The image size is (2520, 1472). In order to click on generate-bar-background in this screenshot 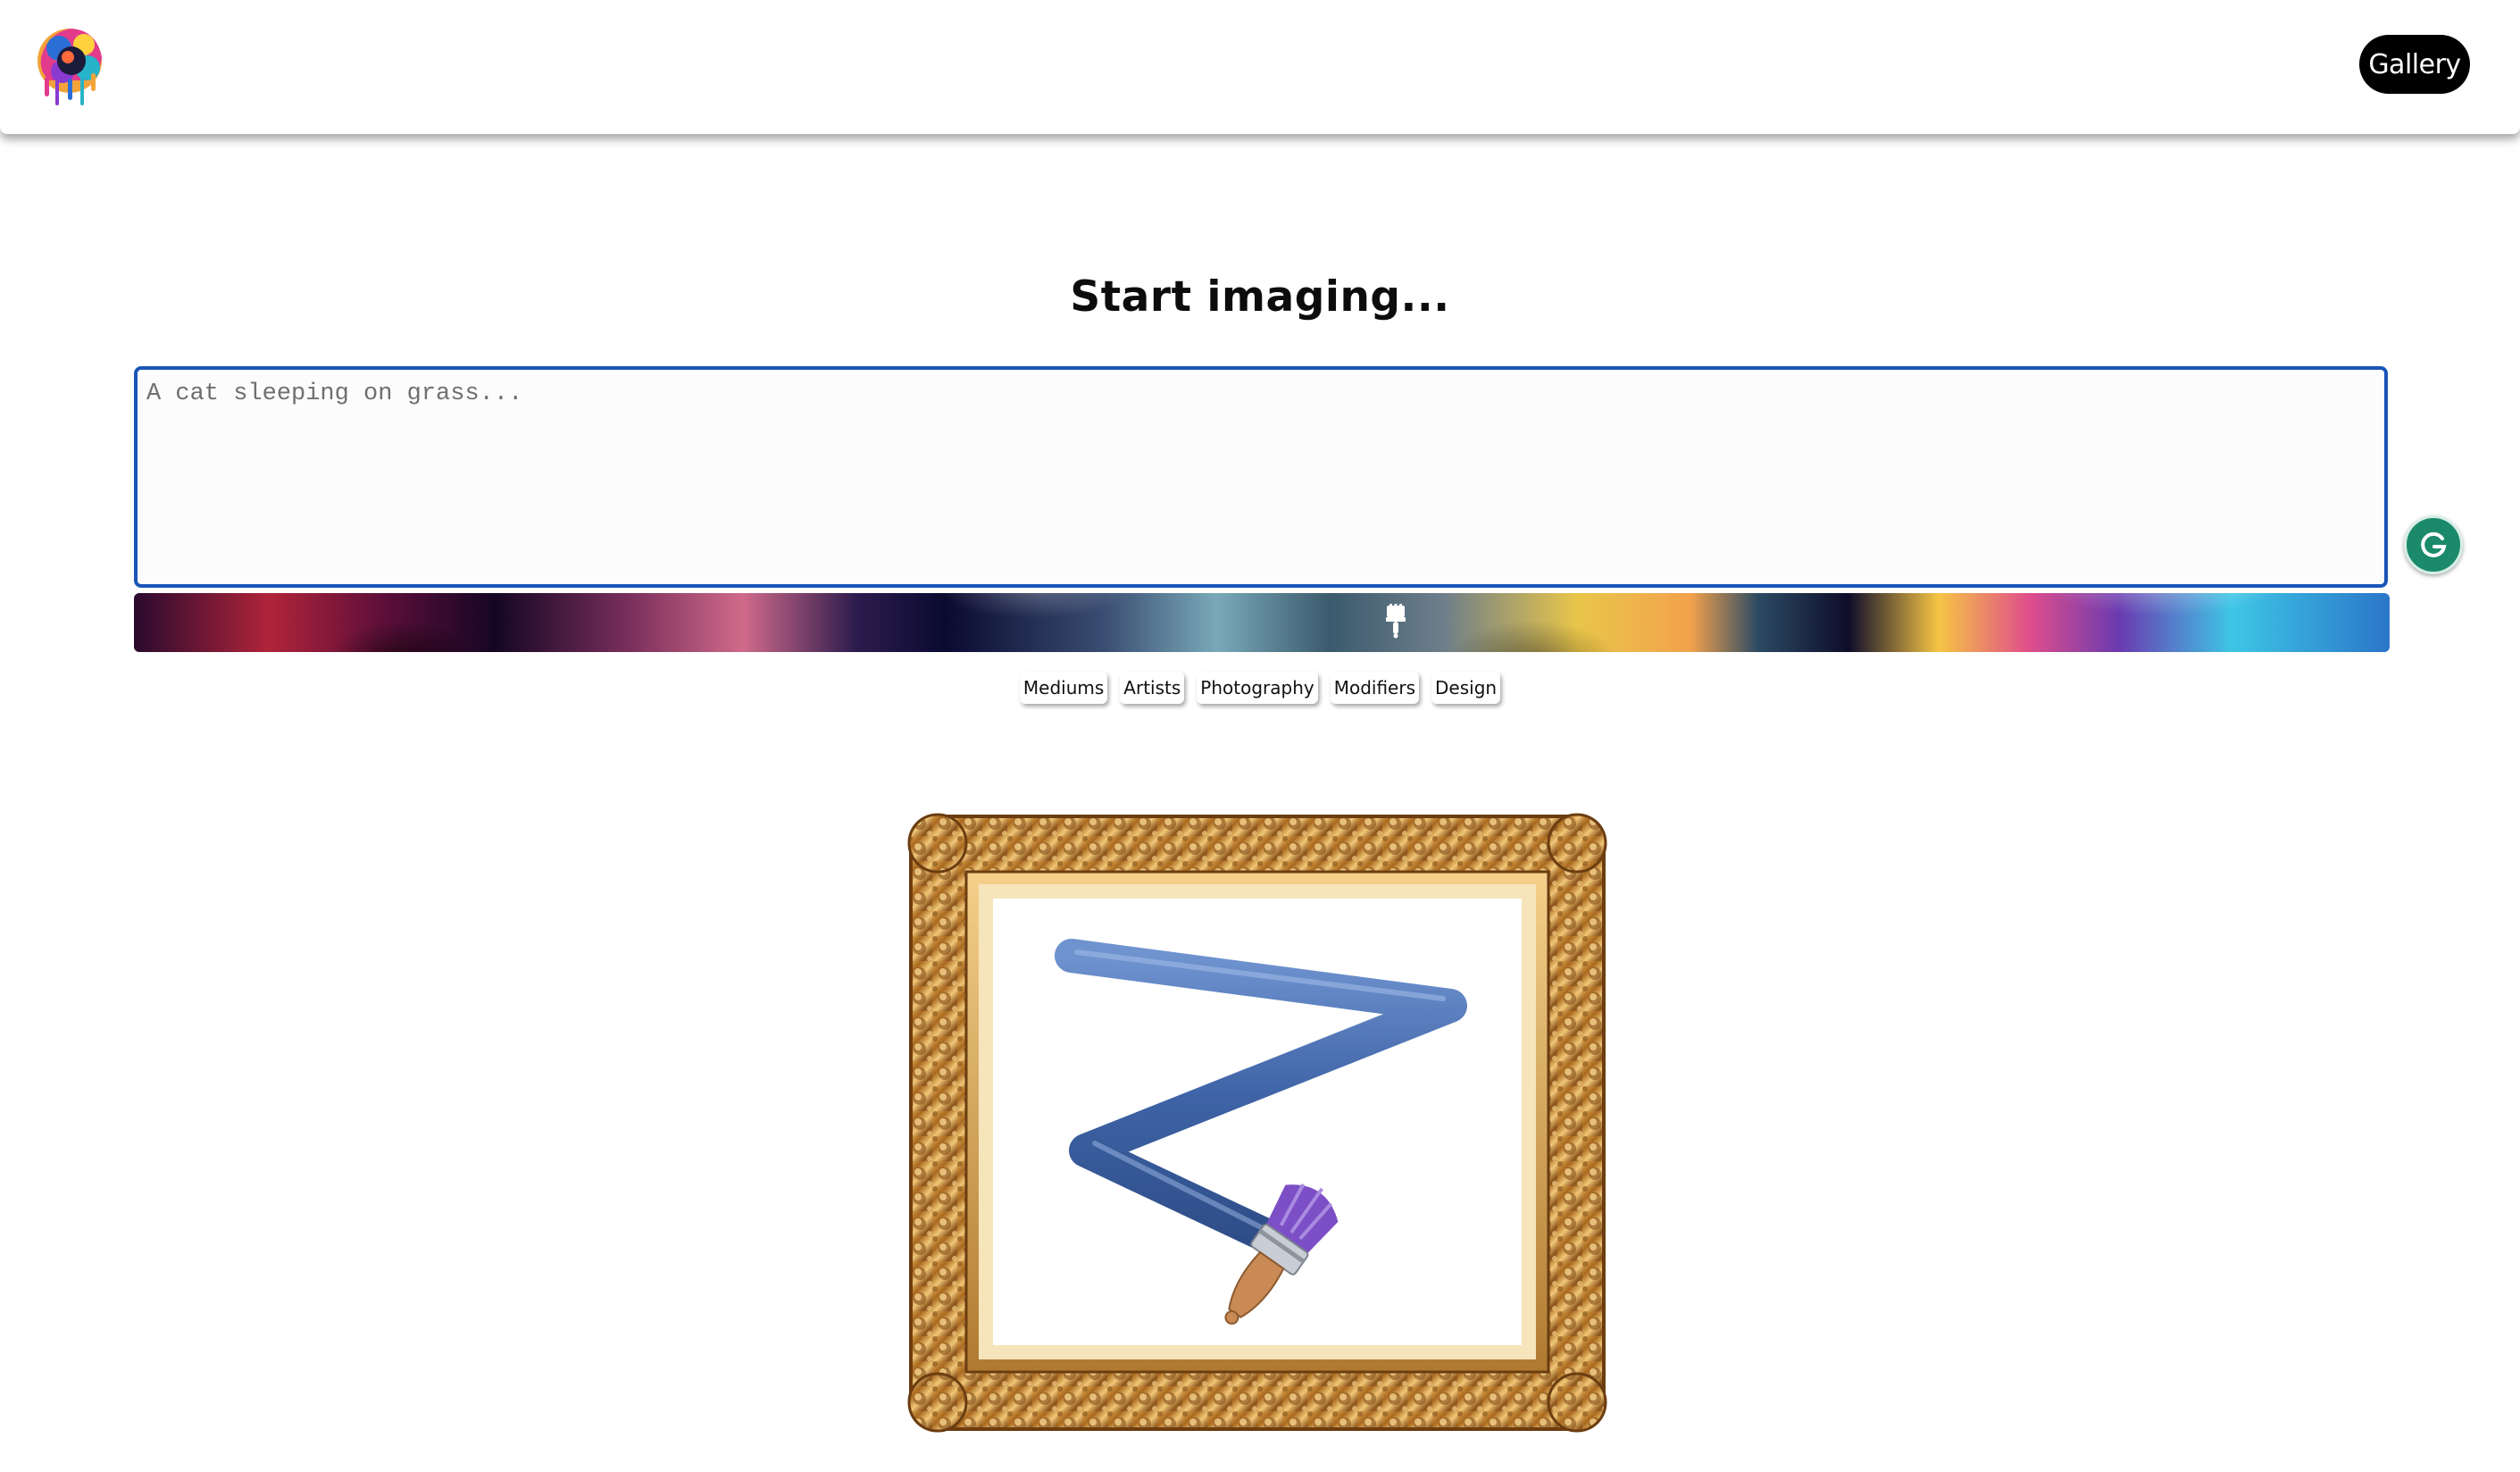, I will do `click(1262, 623)`.